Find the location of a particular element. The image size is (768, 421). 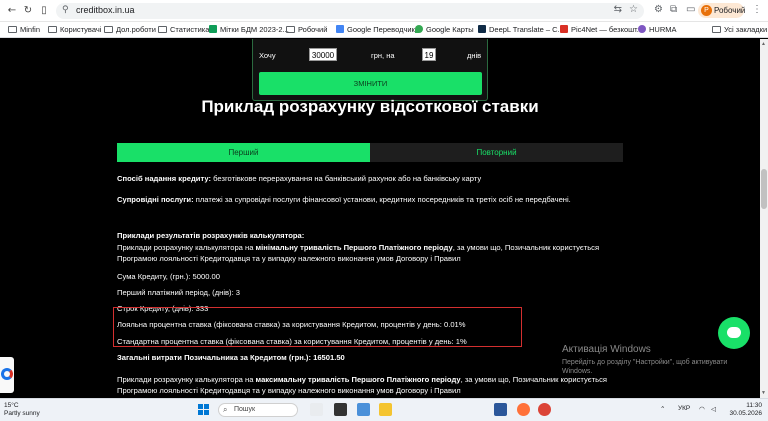

change-button: ЗМІНИТИ is located at coordinates (370, 83).